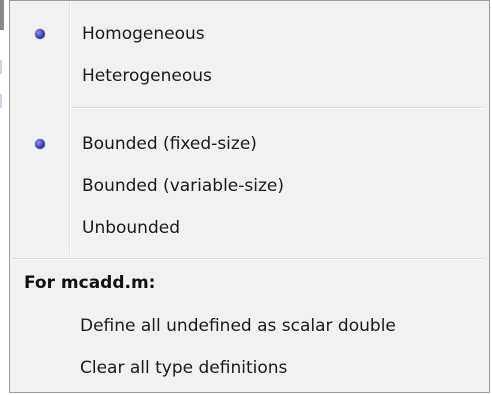 The height and width of the screenshot is (395, 492). Describe the element at coordinates (249, 228) in the screenshot. I see `menu-item-unbounded: Unbounded` at that location.